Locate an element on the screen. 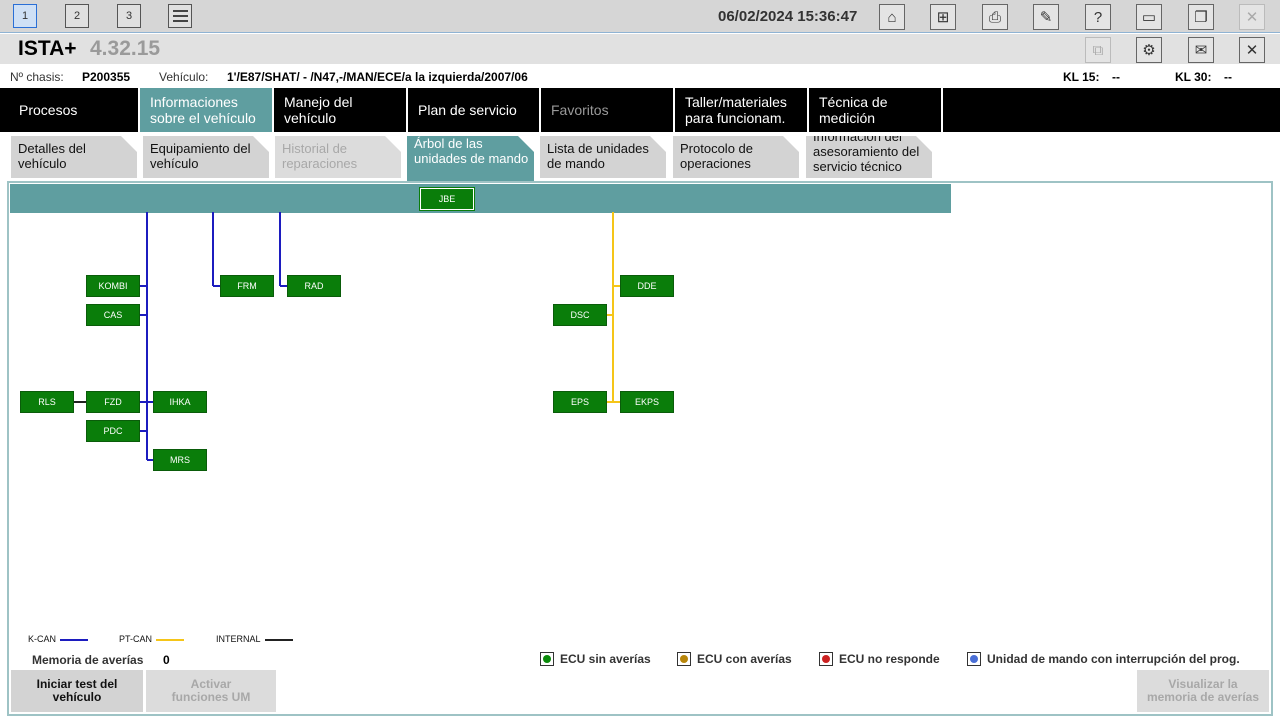 The height and width of the screenshot is (719, 1280). ecu-jbe: JBE is located at coordinates (447, 199).